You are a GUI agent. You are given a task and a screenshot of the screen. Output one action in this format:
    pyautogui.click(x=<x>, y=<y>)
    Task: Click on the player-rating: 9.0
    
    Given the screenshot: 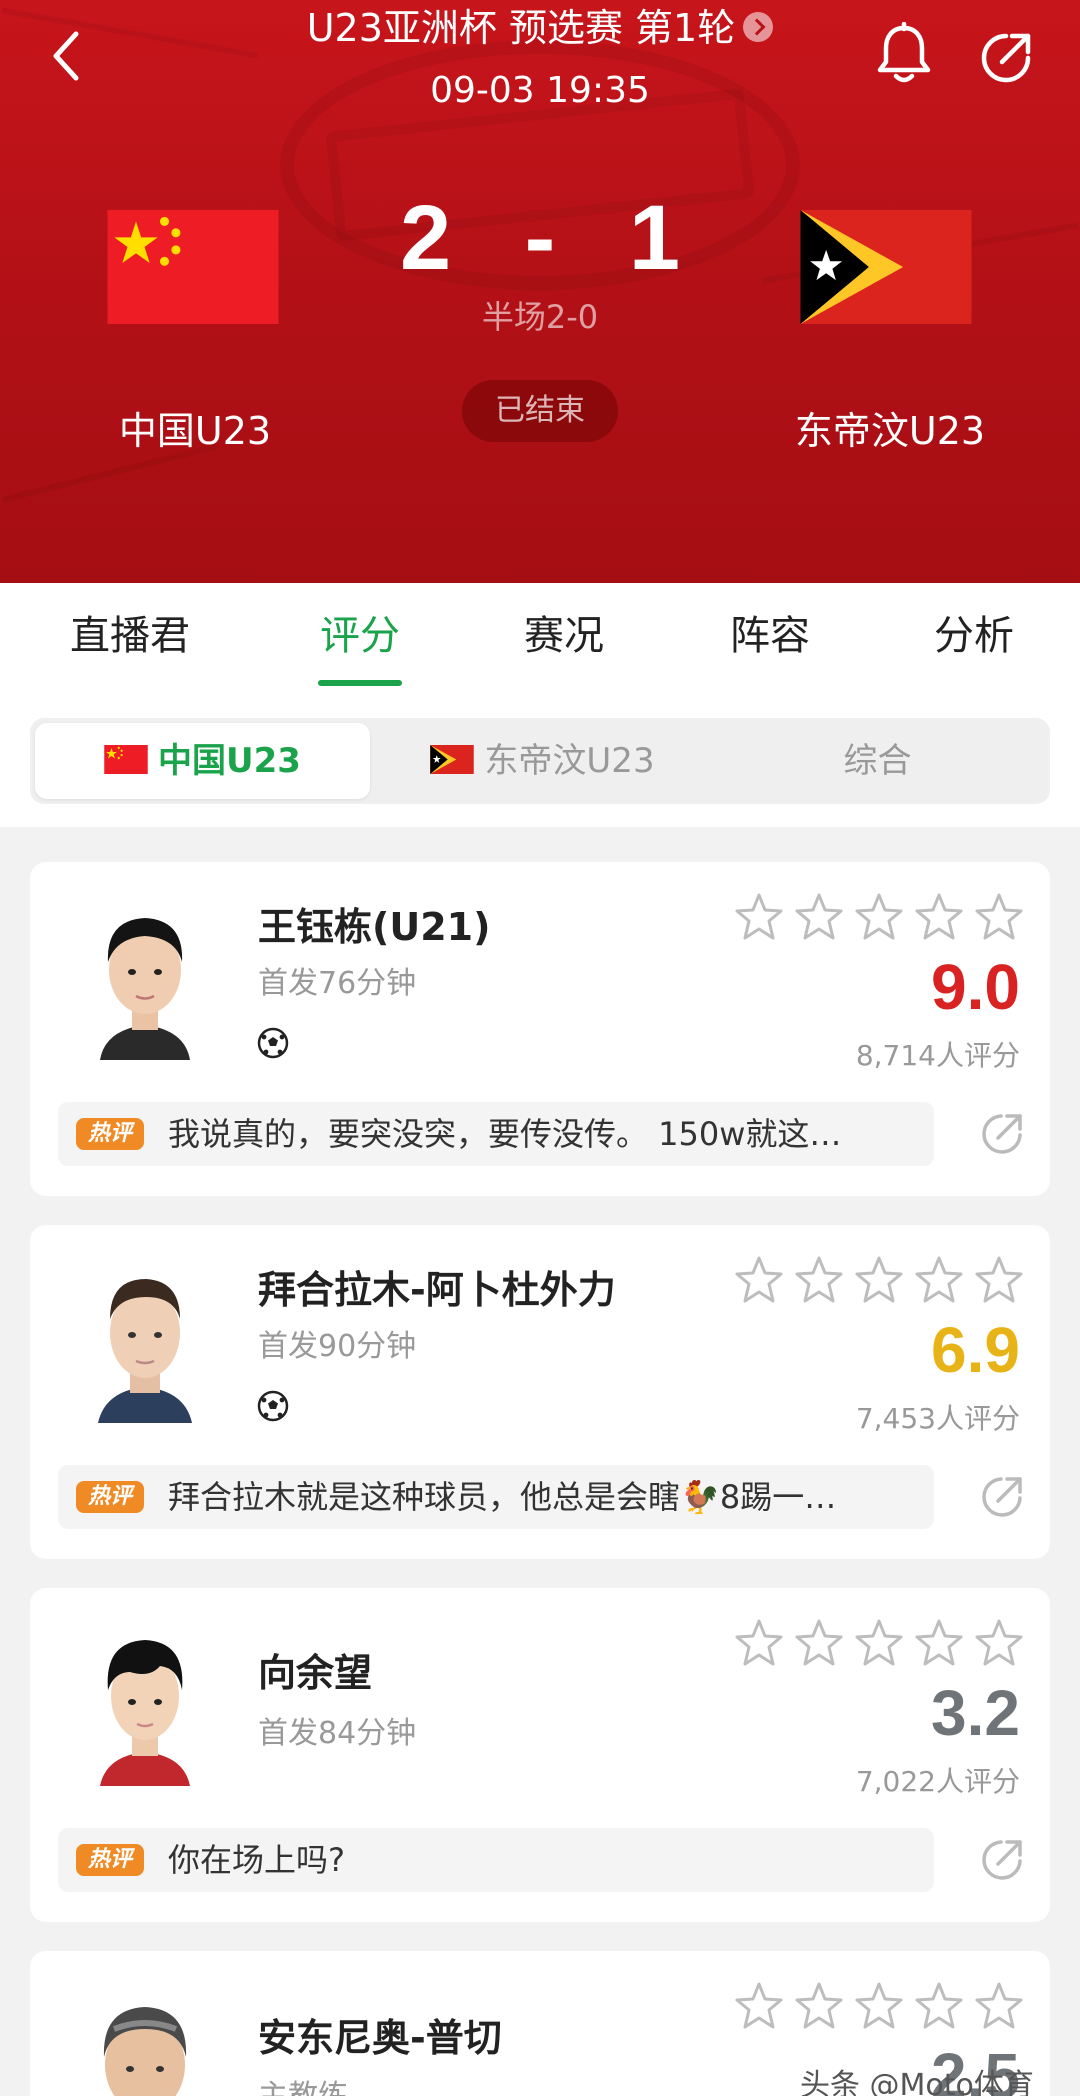 What is the action you would take?
    pyautogui.click(x=975, y=987)
    